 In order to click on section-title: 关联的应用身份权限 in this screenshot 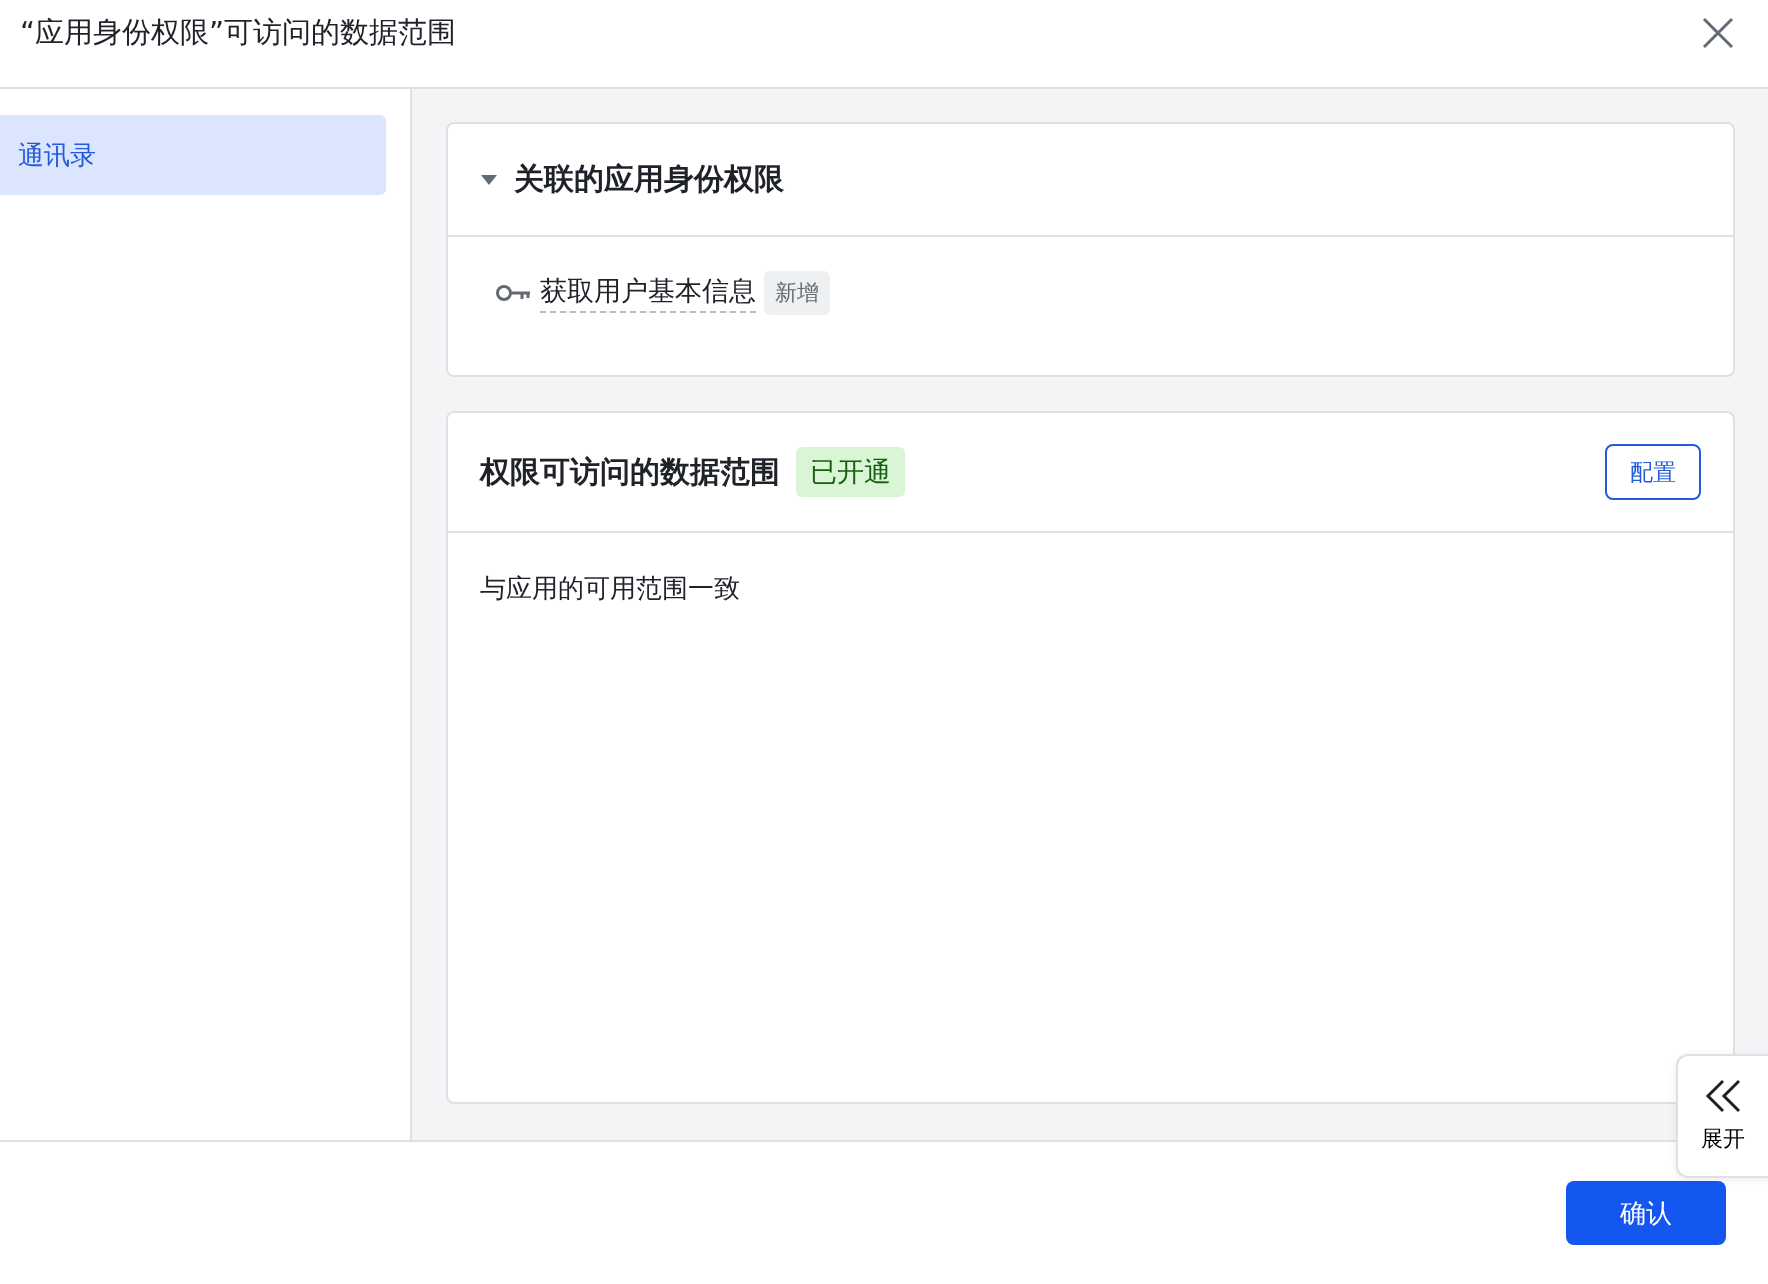, I will do `click(649, 179)`.